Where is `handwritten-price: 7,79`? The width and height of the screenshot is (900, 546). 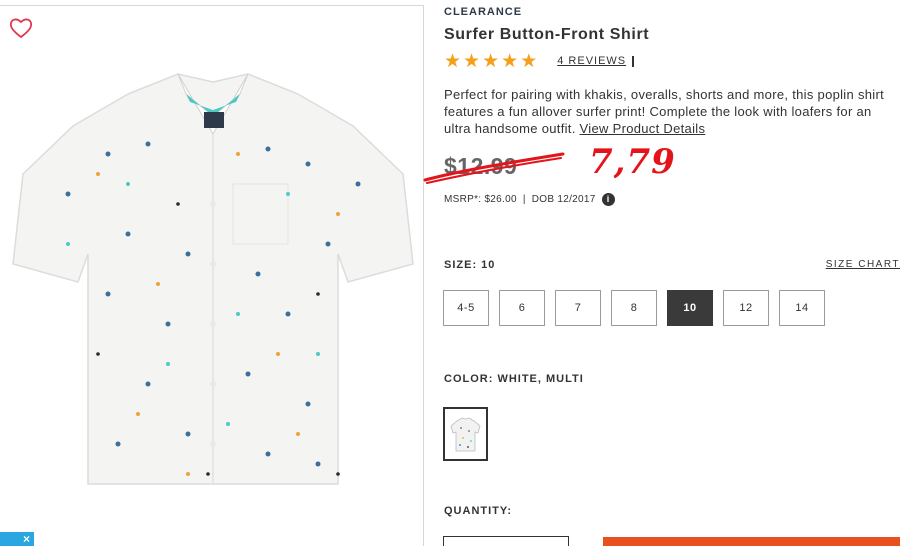 handwritten-price: 7,79 is located at coordinates (632, 162).